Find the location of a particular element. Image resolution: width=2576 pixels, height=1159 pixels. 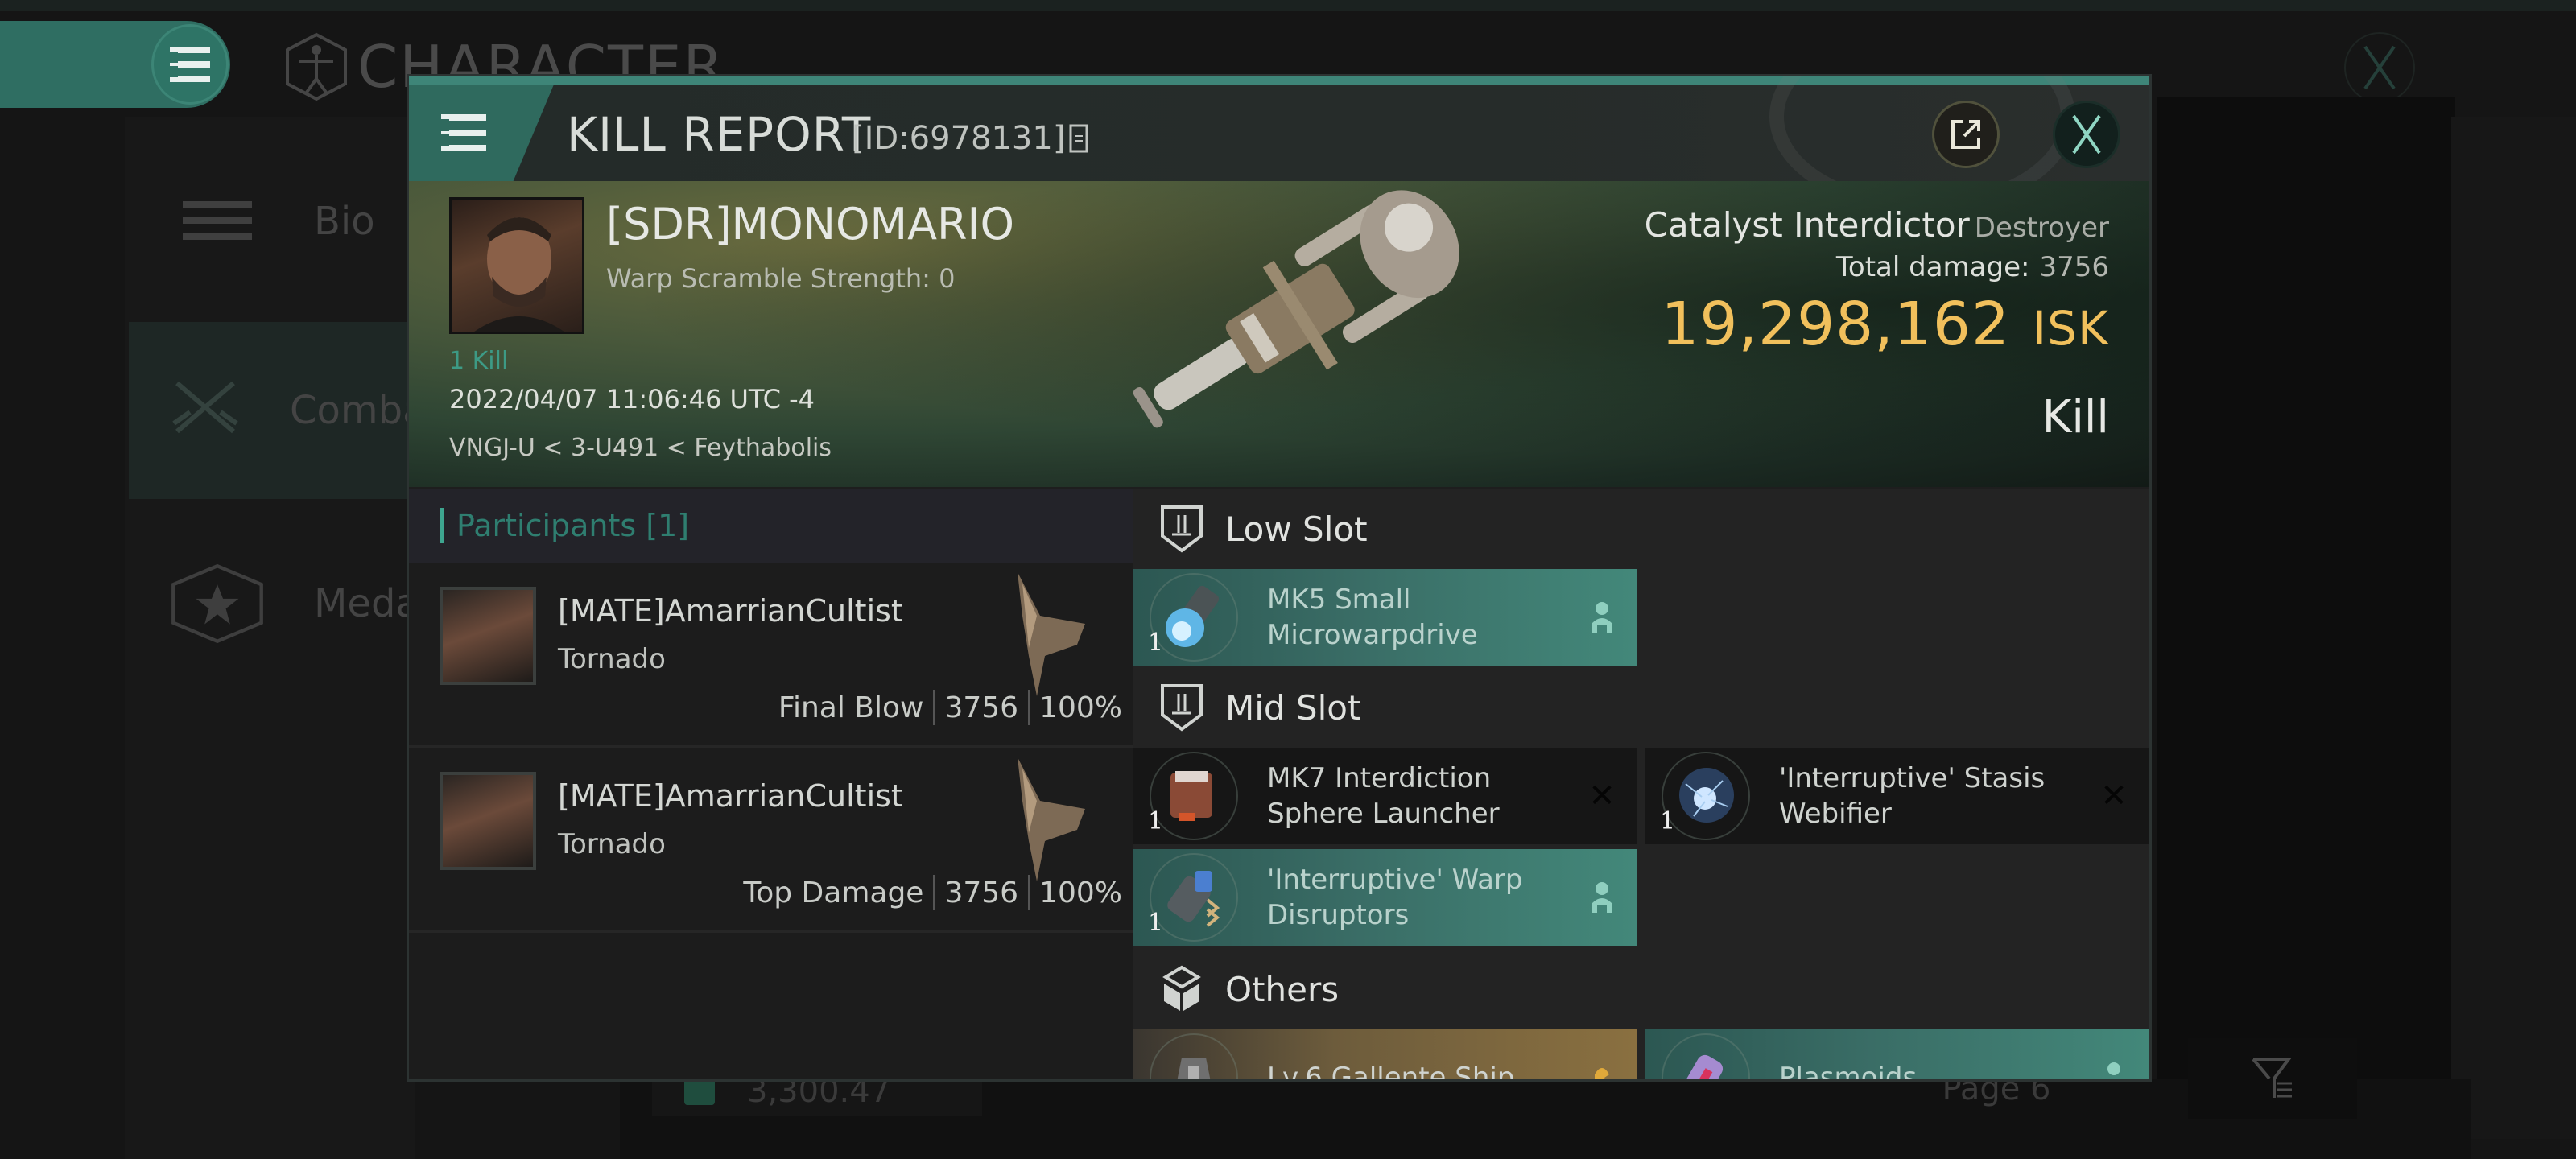

fitting-item: 1 'Interruptive' Warp Disruptors is located at coordinates (1385, 897).